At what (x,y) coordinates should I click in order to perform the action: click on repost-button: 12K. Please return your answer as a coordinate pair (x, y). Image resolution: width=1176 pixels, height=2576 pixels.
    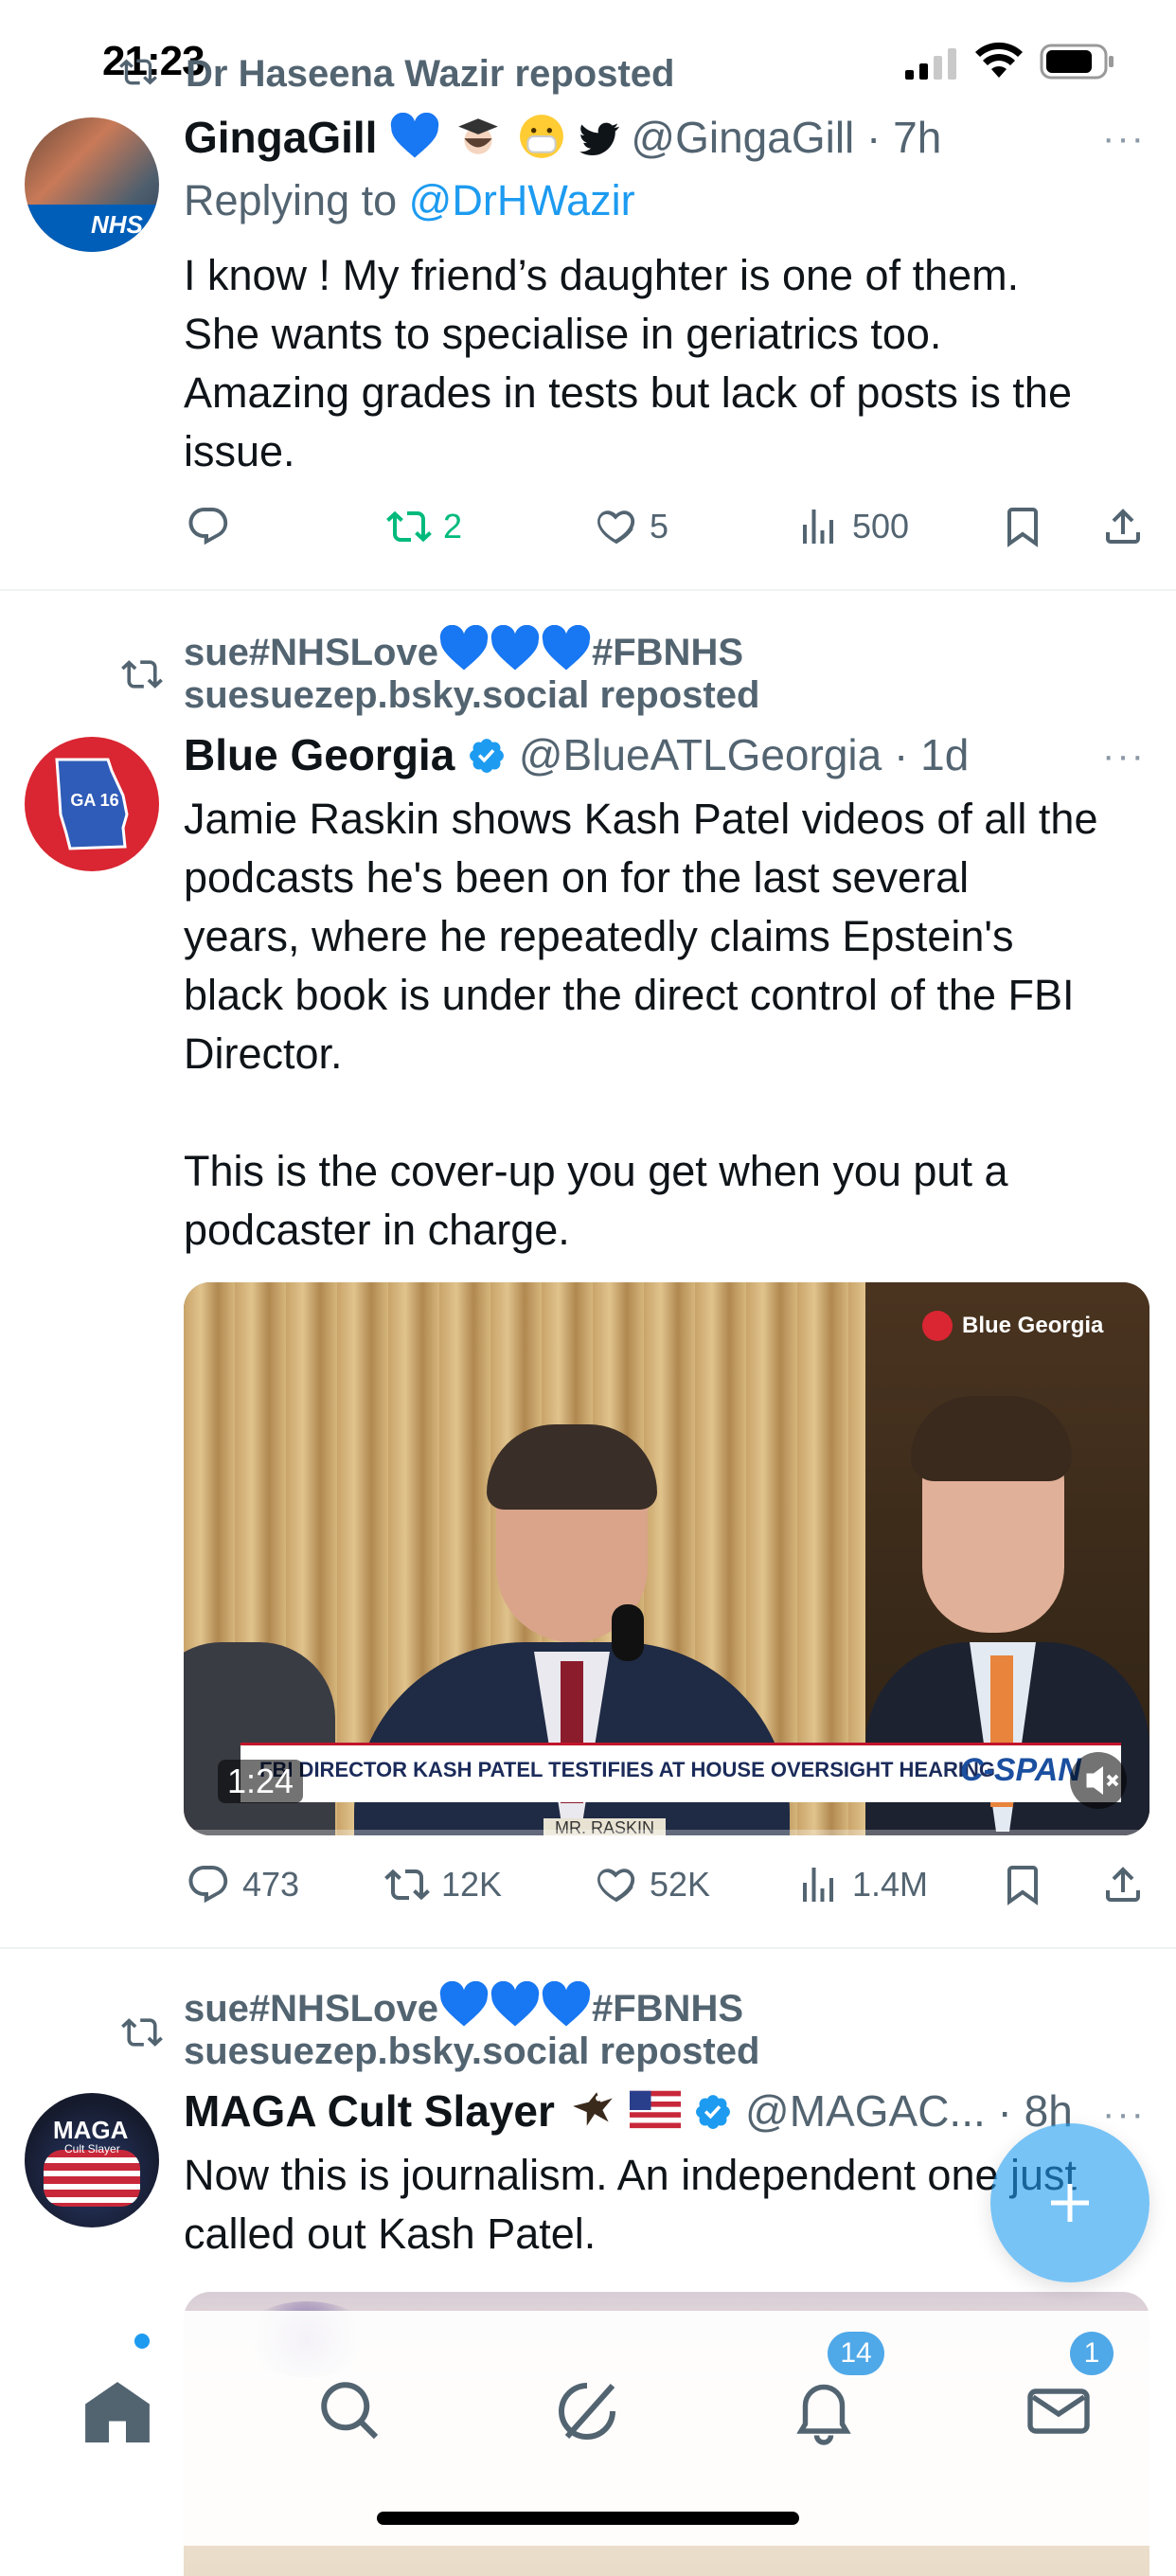
    Looking at the image, I should click on (443, 1884).